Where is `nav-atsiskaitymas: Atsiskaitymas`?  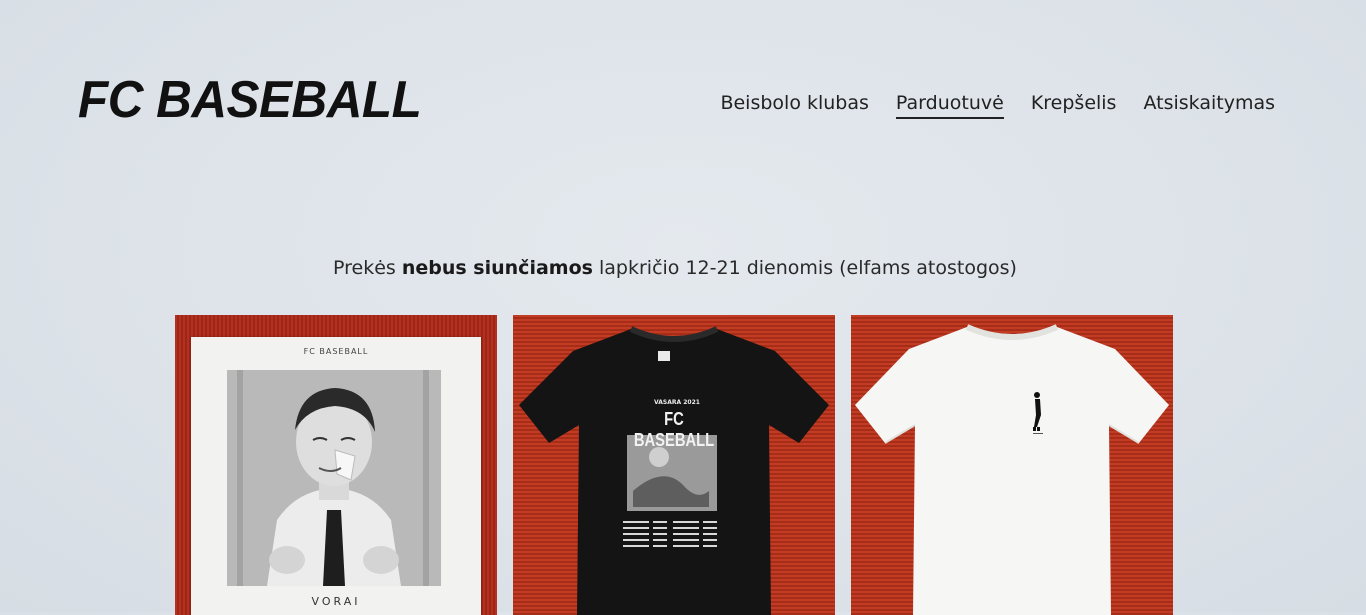
nav-atsiskaitymas: Atsiskaitymas is located at coordinates (1209, 105).